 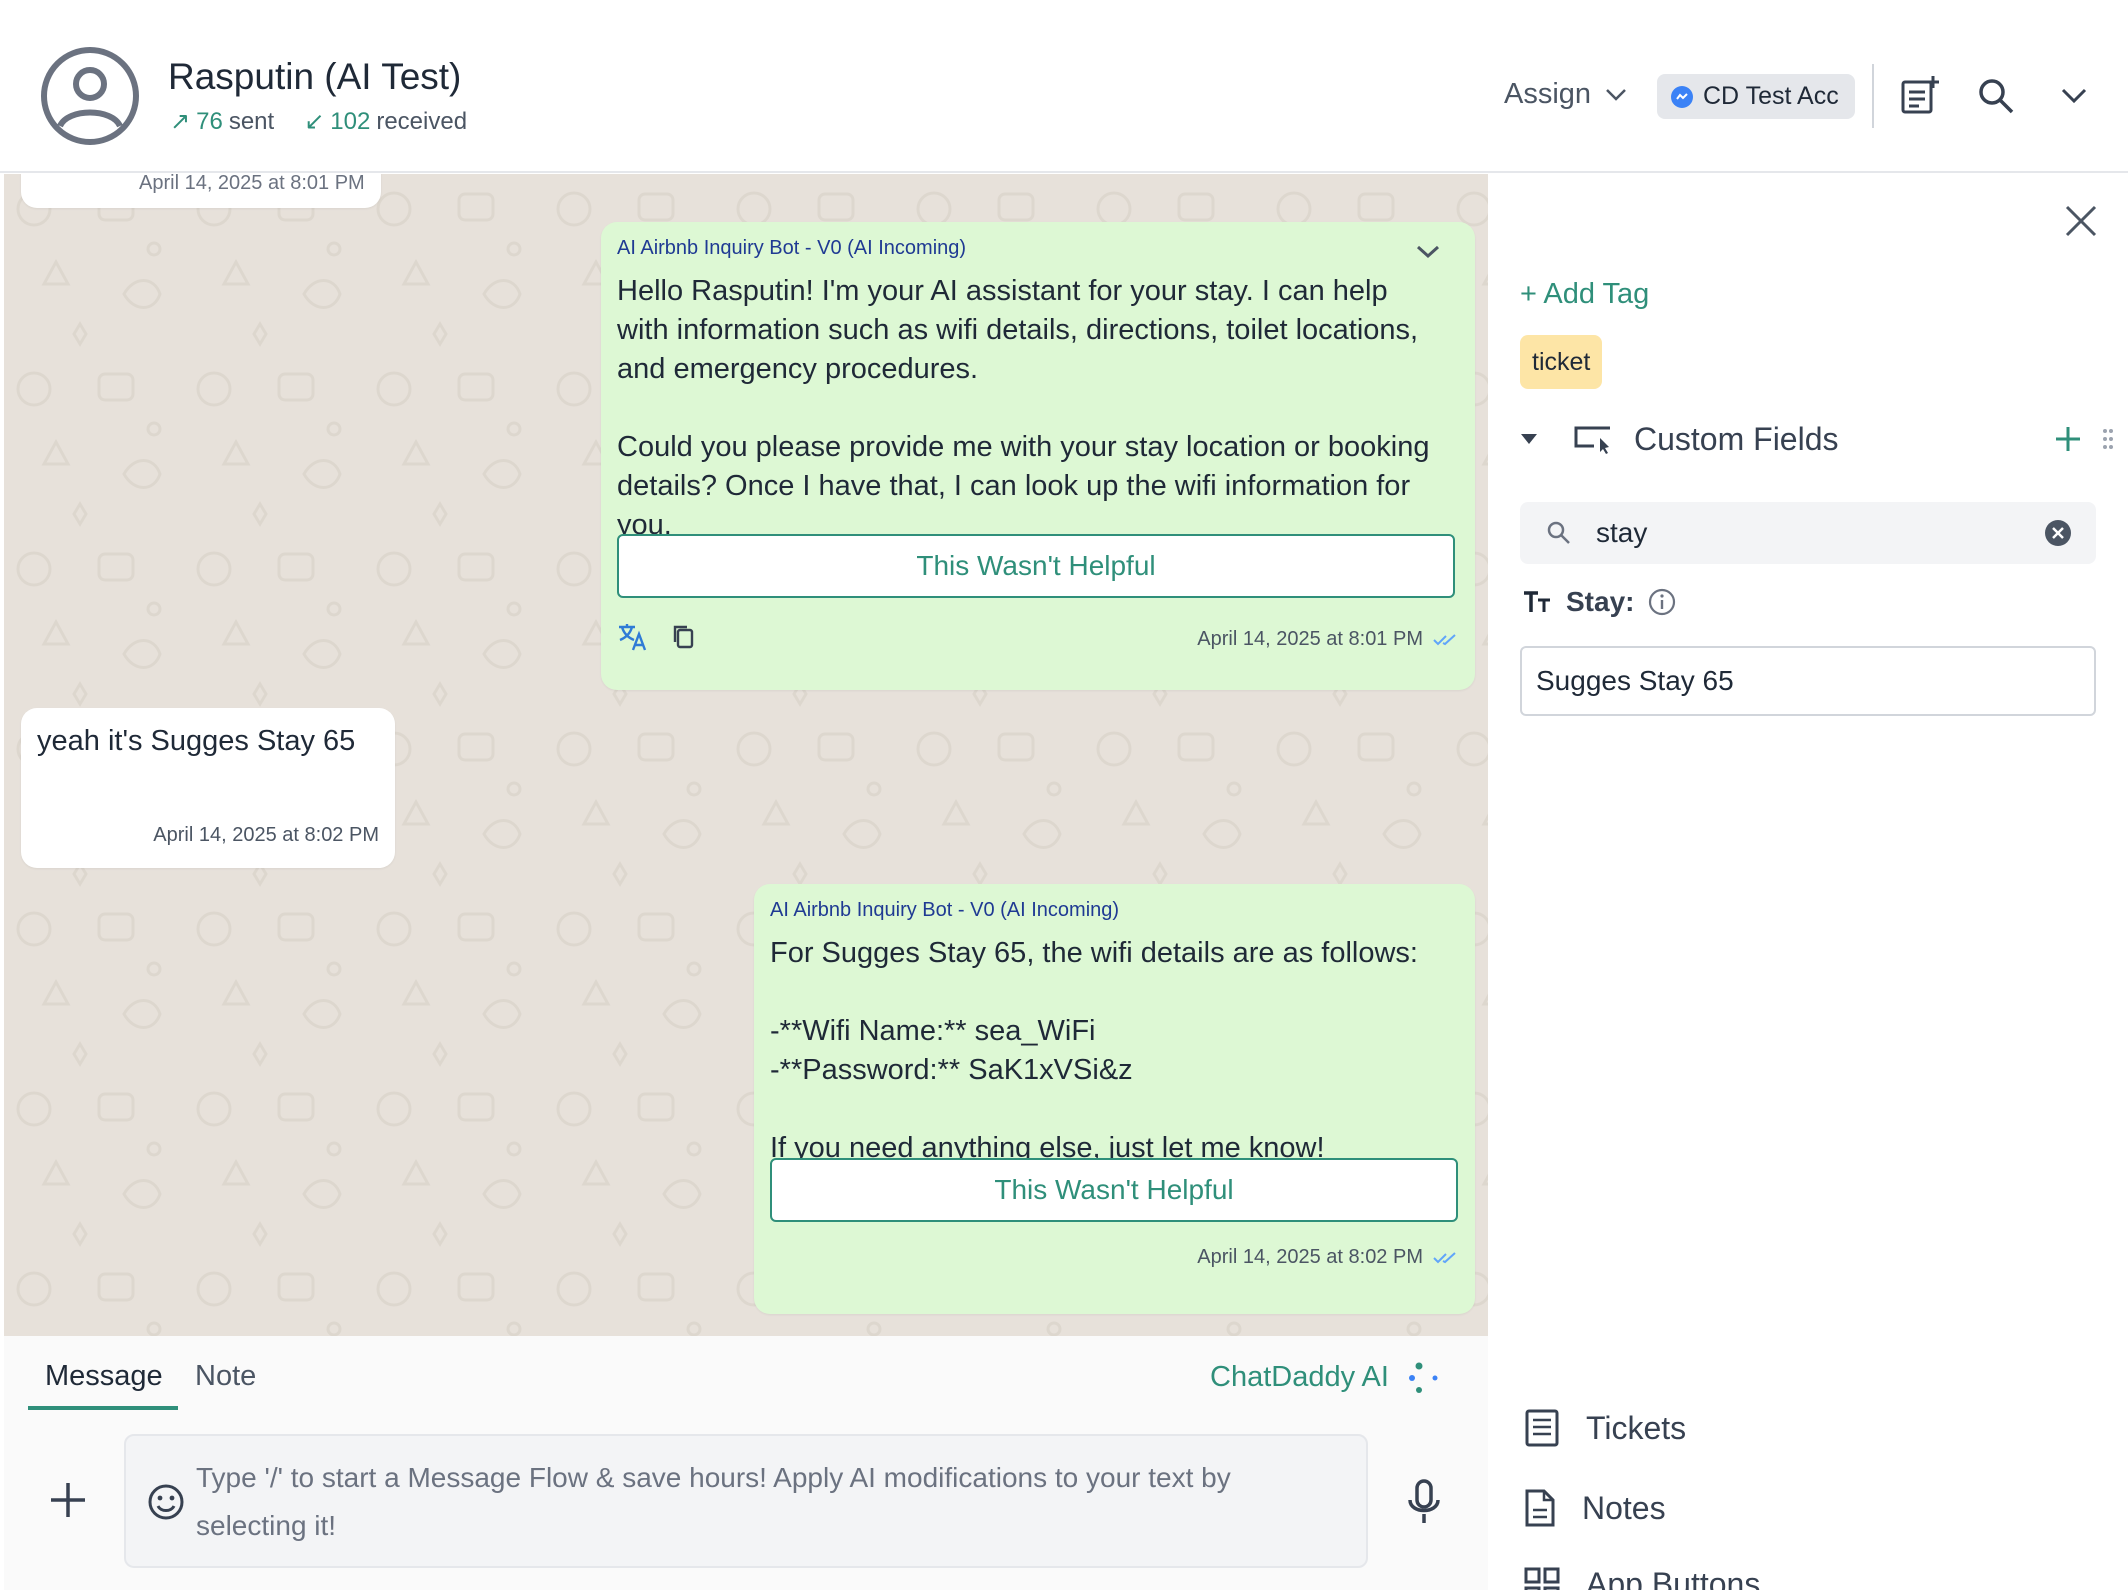 What do you see at coordinates (196, 741) in the screenshot?
I see `message-text: yeah it's Sugges Stay 65` at bounding box center [196, 741].